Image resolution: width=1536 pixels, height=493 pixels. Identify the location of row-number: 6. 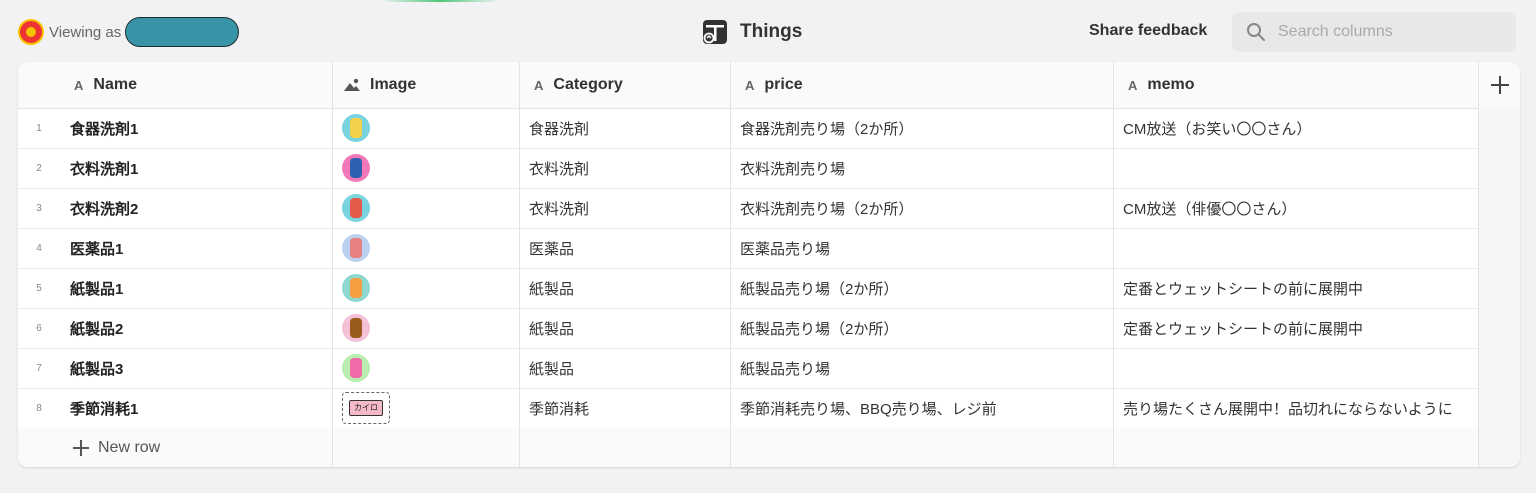
(39, 328).